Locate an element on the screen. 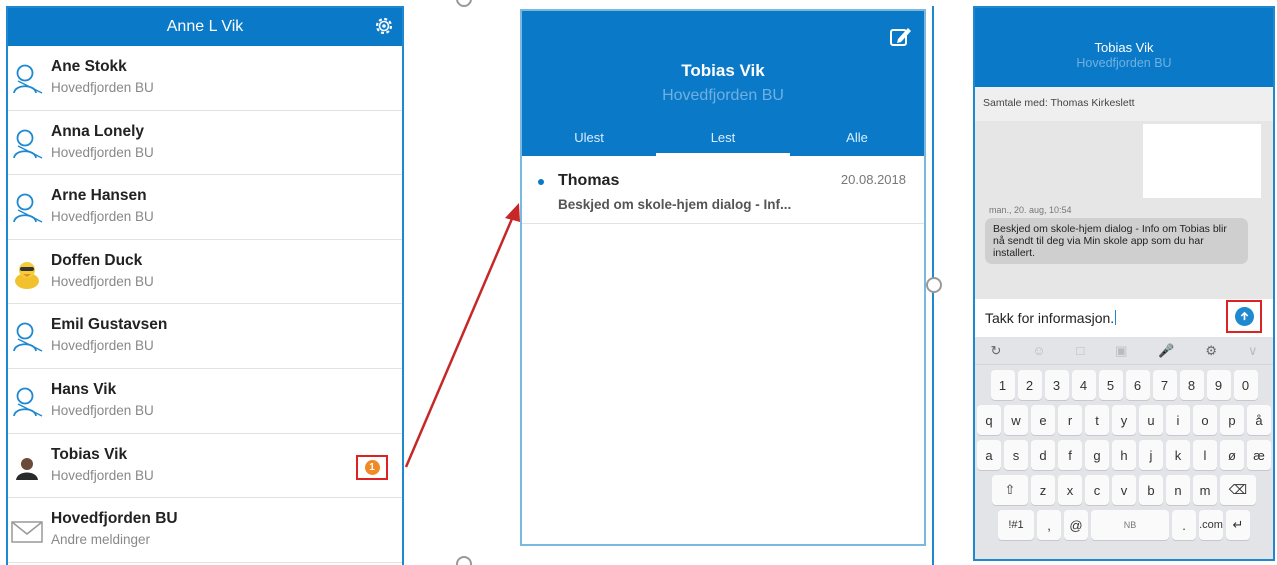 The width and height of the screenshot is (1277, 565). key-row_3-4: b is located at coordinates (1151, 490).